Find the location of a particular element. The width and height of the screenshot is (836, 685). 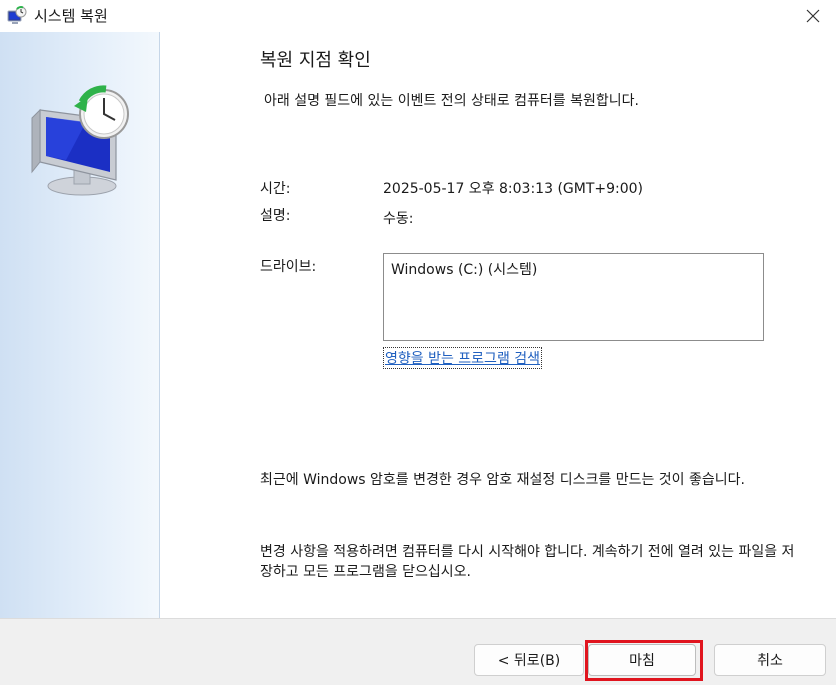

drive-list-item: Windows (C:) (시스템) is located at coordinates (573, 269).